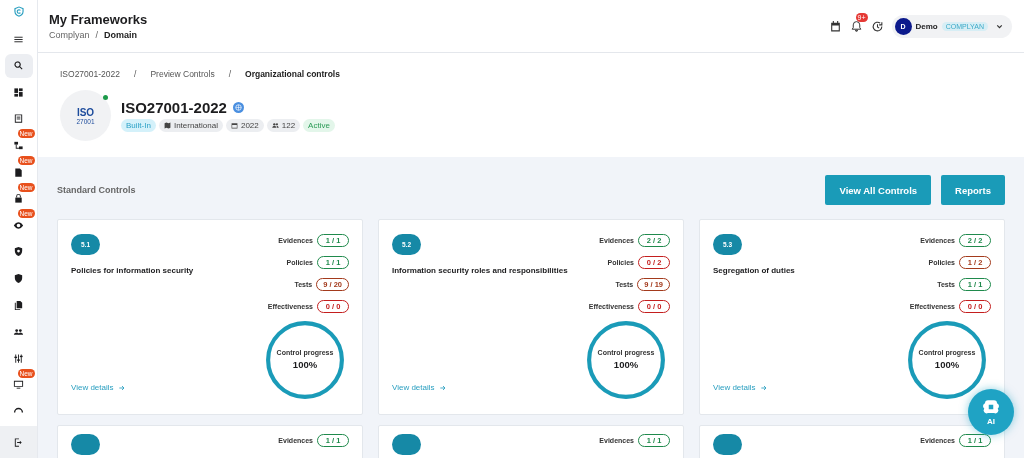 This screenshot has height=458, width=1024. I want to click on breadcrumb-link: Complyan, so click(69, 35).